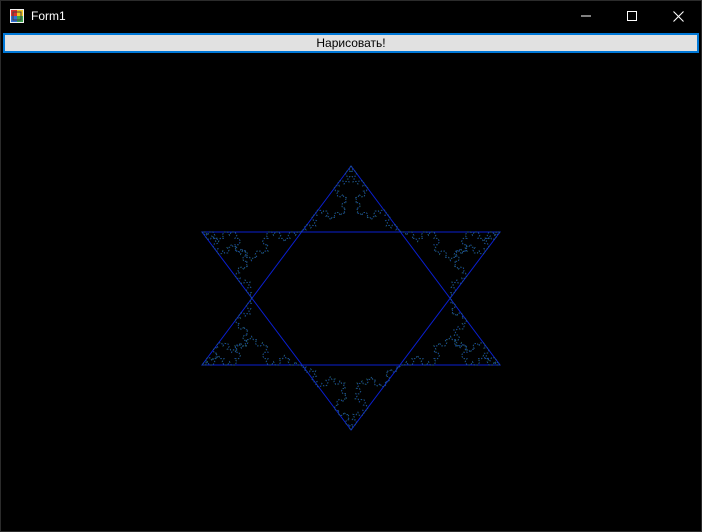 This screenshot has height=532, width=702. Describe the element at coordinates (351, 43) in the screenshot. I see `draw-button: Нарисовать!` at that location.